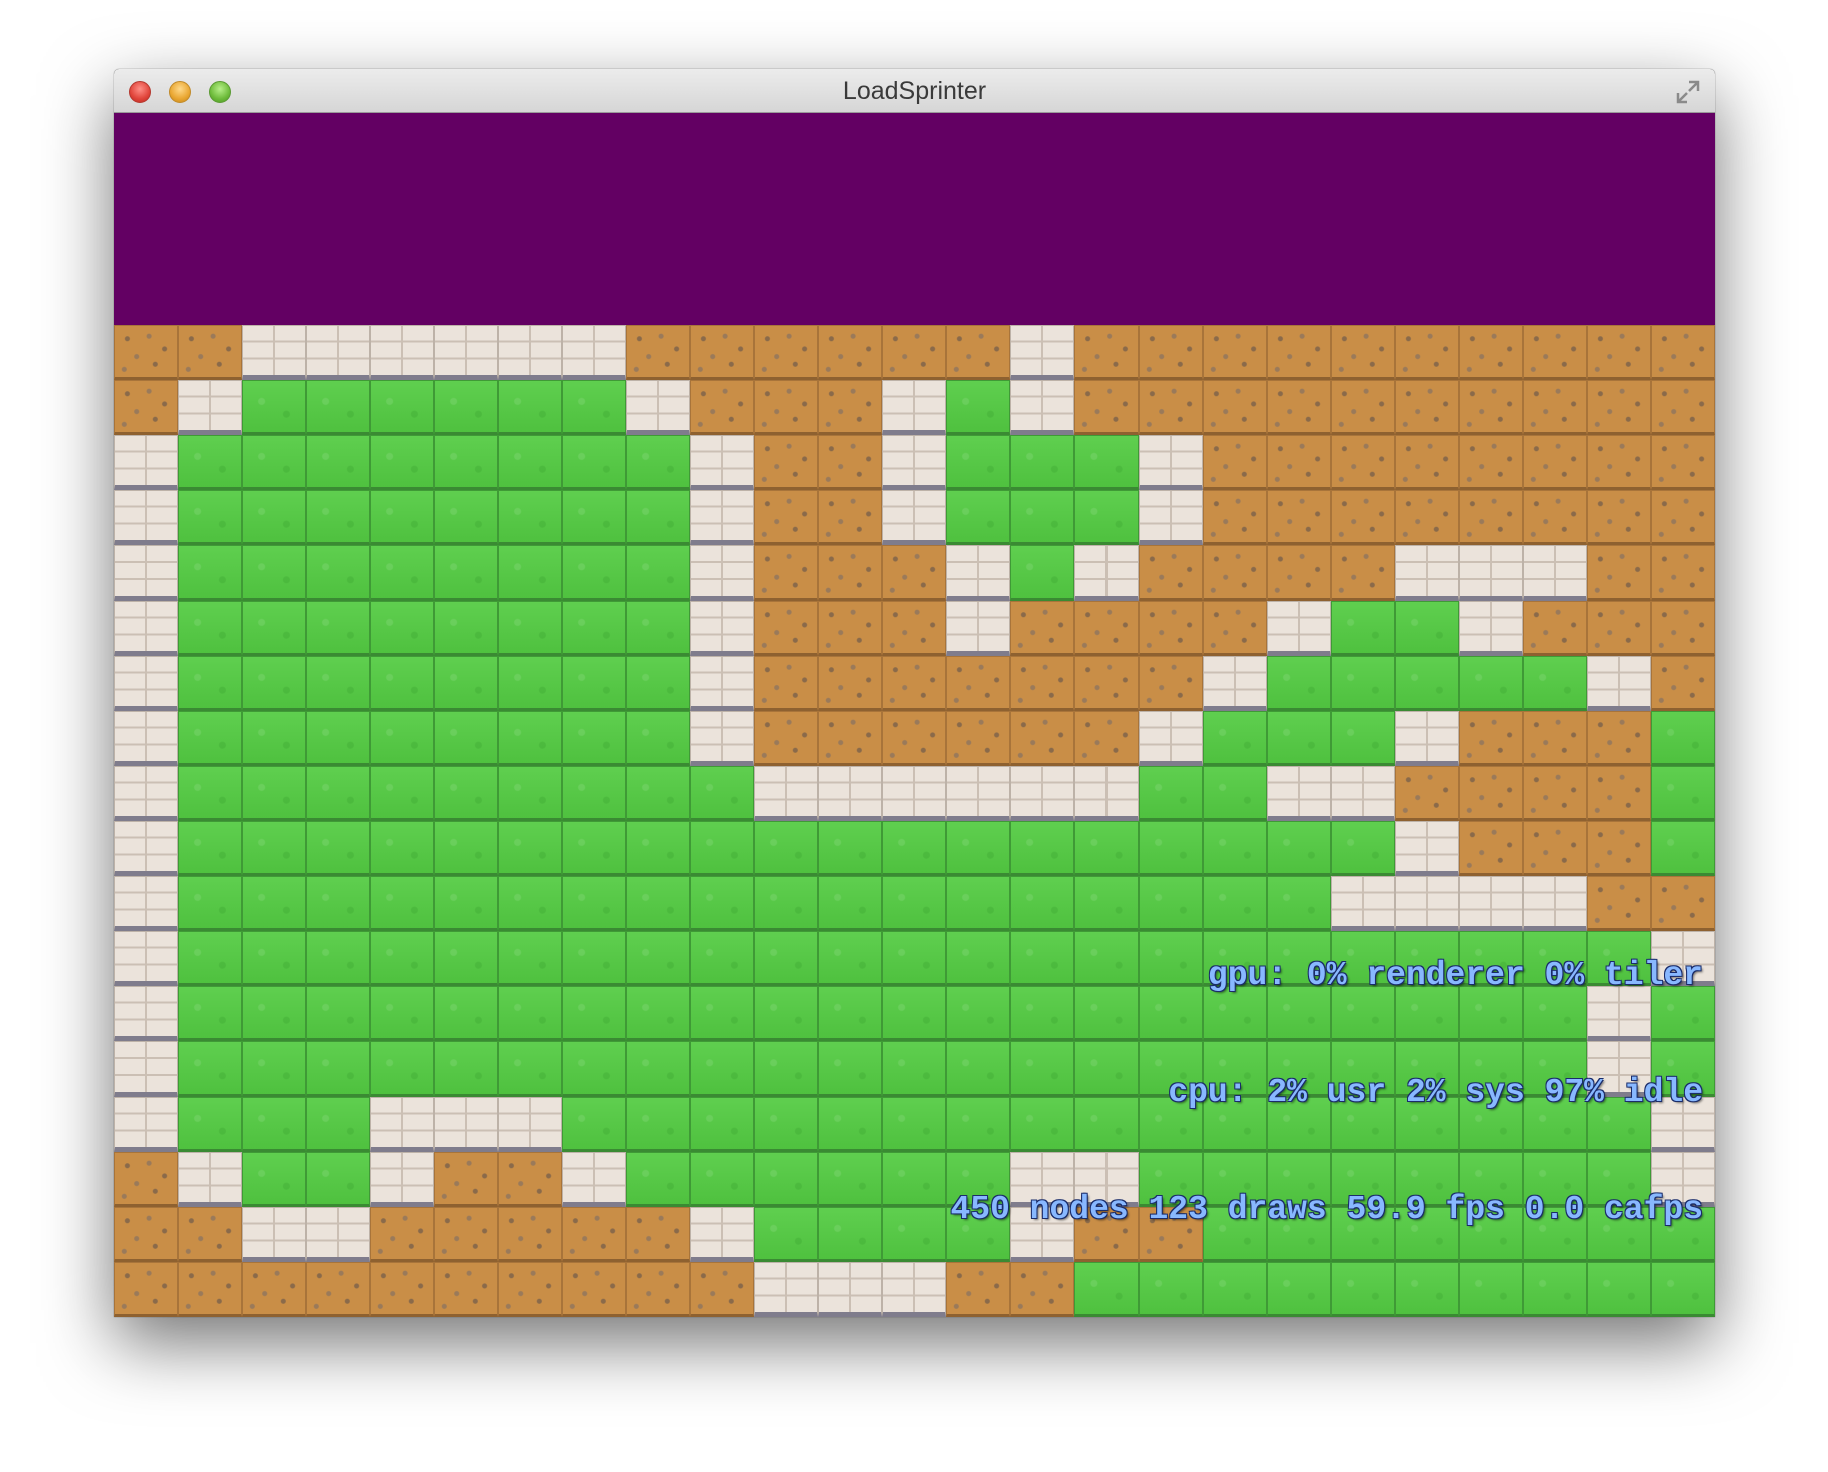 This screenshot has width=1828, height=1472. I want to click on fullscreen-icon, so click(1688, 92).